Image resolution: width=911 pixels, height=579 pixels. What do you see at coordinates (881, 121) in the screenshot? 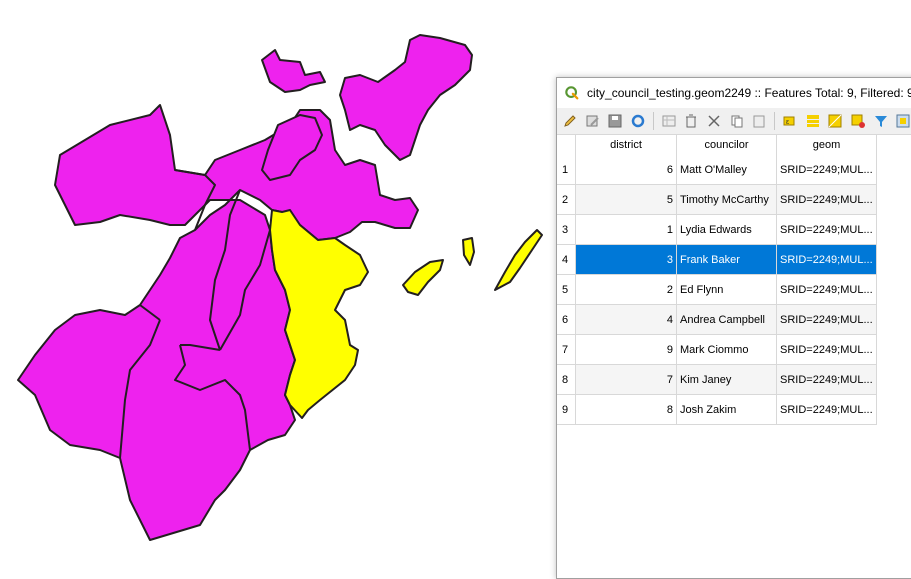
I see `filter-icon` at bounding box center [881, 121].